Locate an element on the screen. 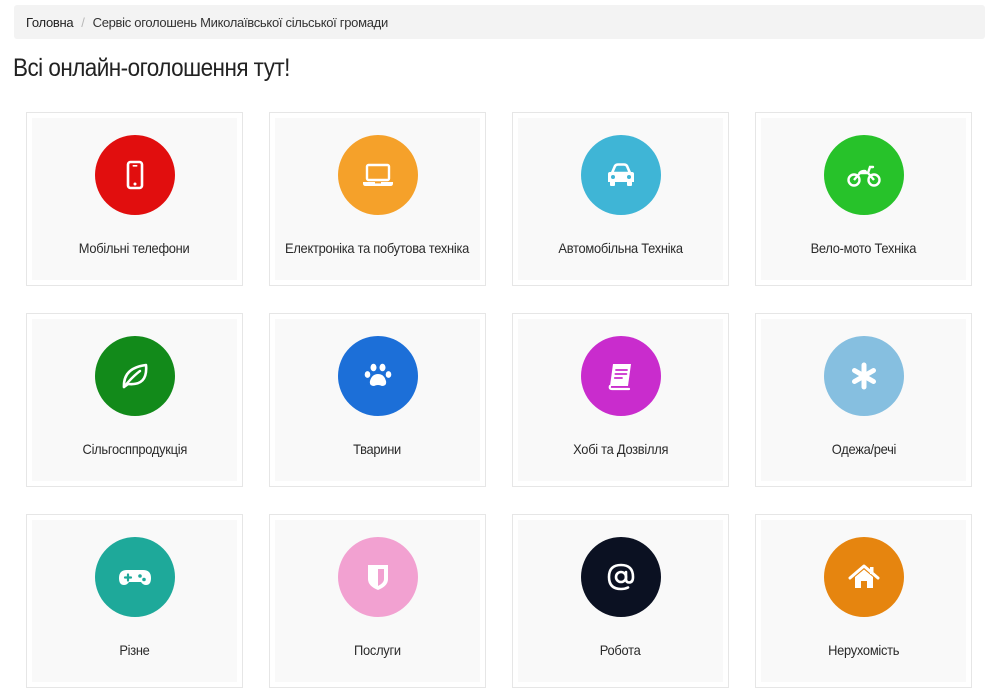 The image size is (992, 700). category-label: Робота is located at coordinates (620, 650).